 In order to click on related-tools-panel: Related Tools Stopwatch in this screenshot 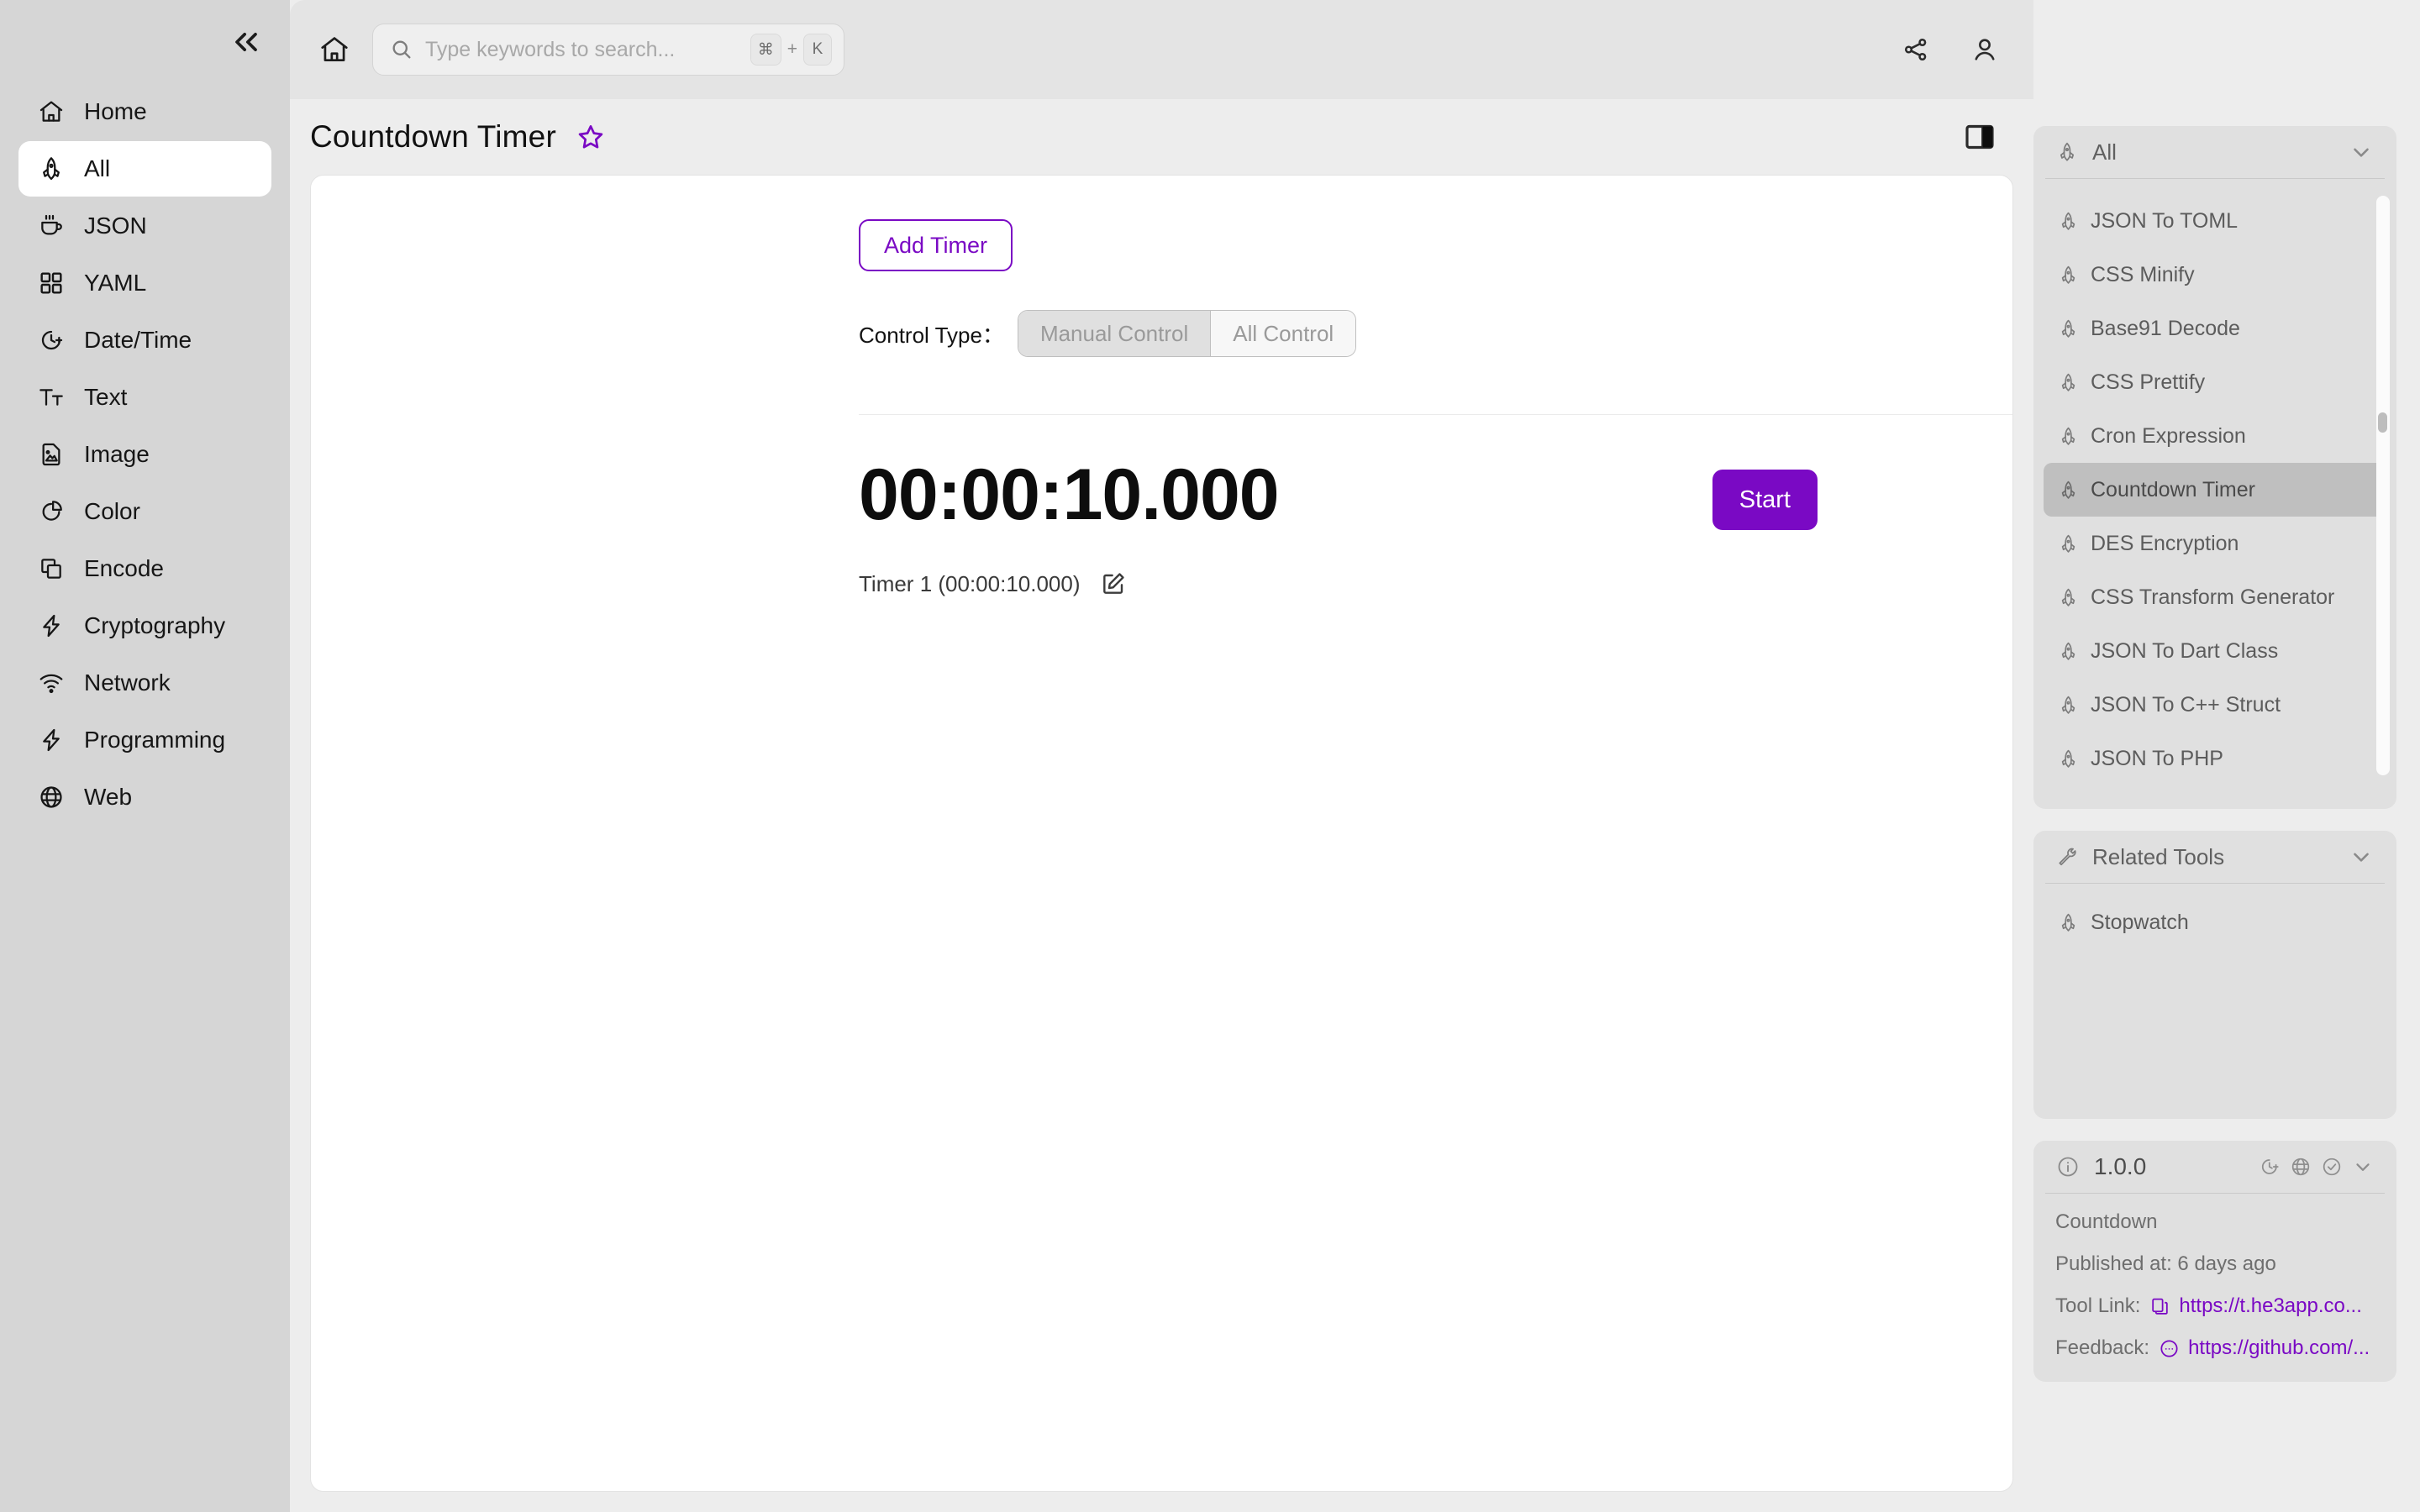, I will do `click(2214, 975)`.